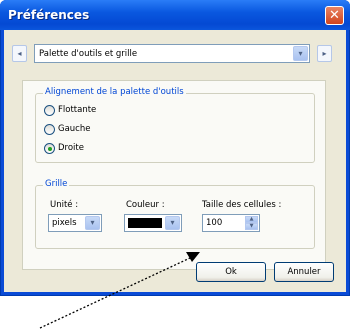  Describe the element at coordinates (115, 293) in the screenshot. I see `annotation-arrow-line` at that location.